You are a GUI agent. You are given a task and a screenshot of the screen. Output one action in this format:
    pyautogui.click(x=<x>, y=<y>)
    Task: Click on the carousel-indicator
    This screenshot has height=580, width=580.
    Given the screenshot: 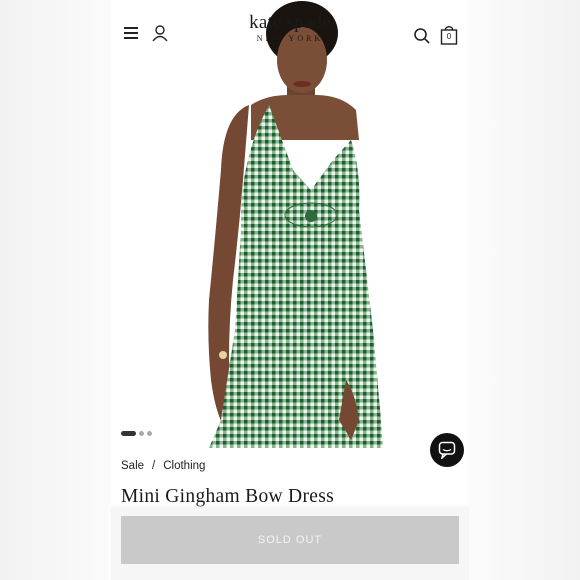 What is the action you would take?
    pyautogui.click(x=136, y=433)
    